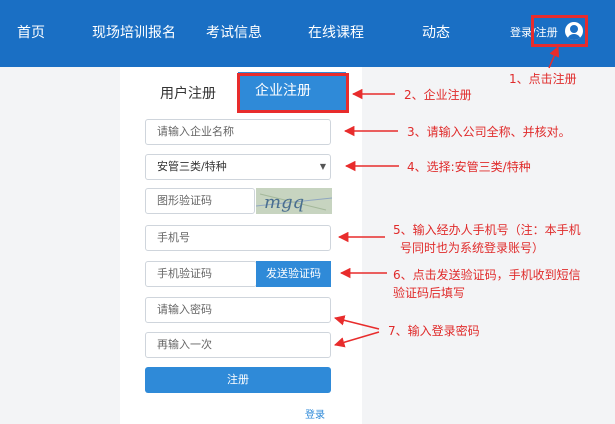 This screenshot has width=615, height=424. Describe the element at coordinates (472, 248) in the screenshot. I see `annotation-step5-line2: 号同时也为系统登录账号）` at that location.